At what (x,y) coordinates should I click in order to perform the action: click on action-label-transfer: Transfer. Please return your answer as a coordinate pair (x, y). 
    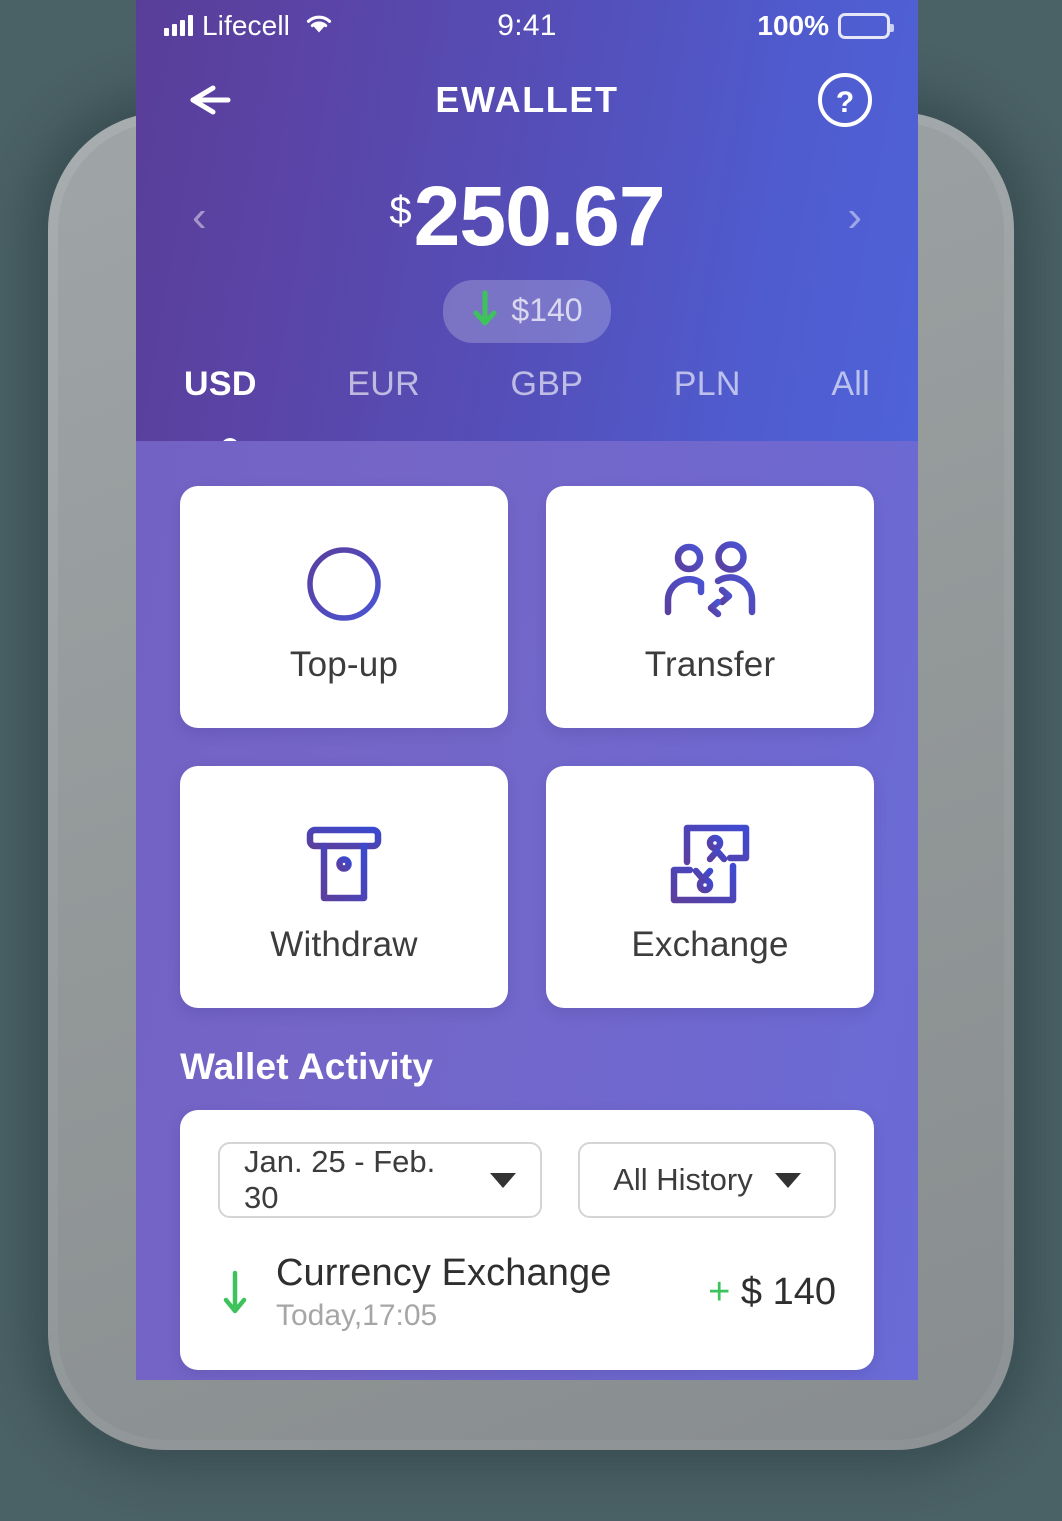
    Looking at the image, I should click on (710, 664).